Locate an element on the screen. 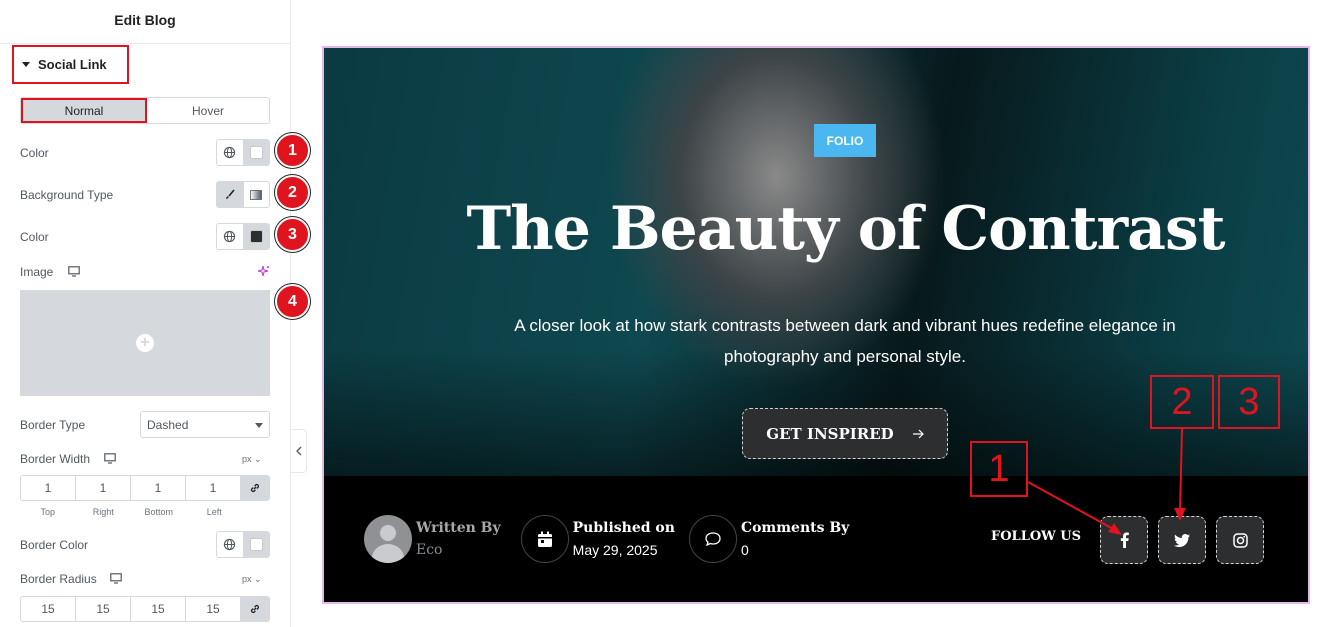 This screenshot has width=1317, height=627. comment-icon is located at coordinates (713, 539).